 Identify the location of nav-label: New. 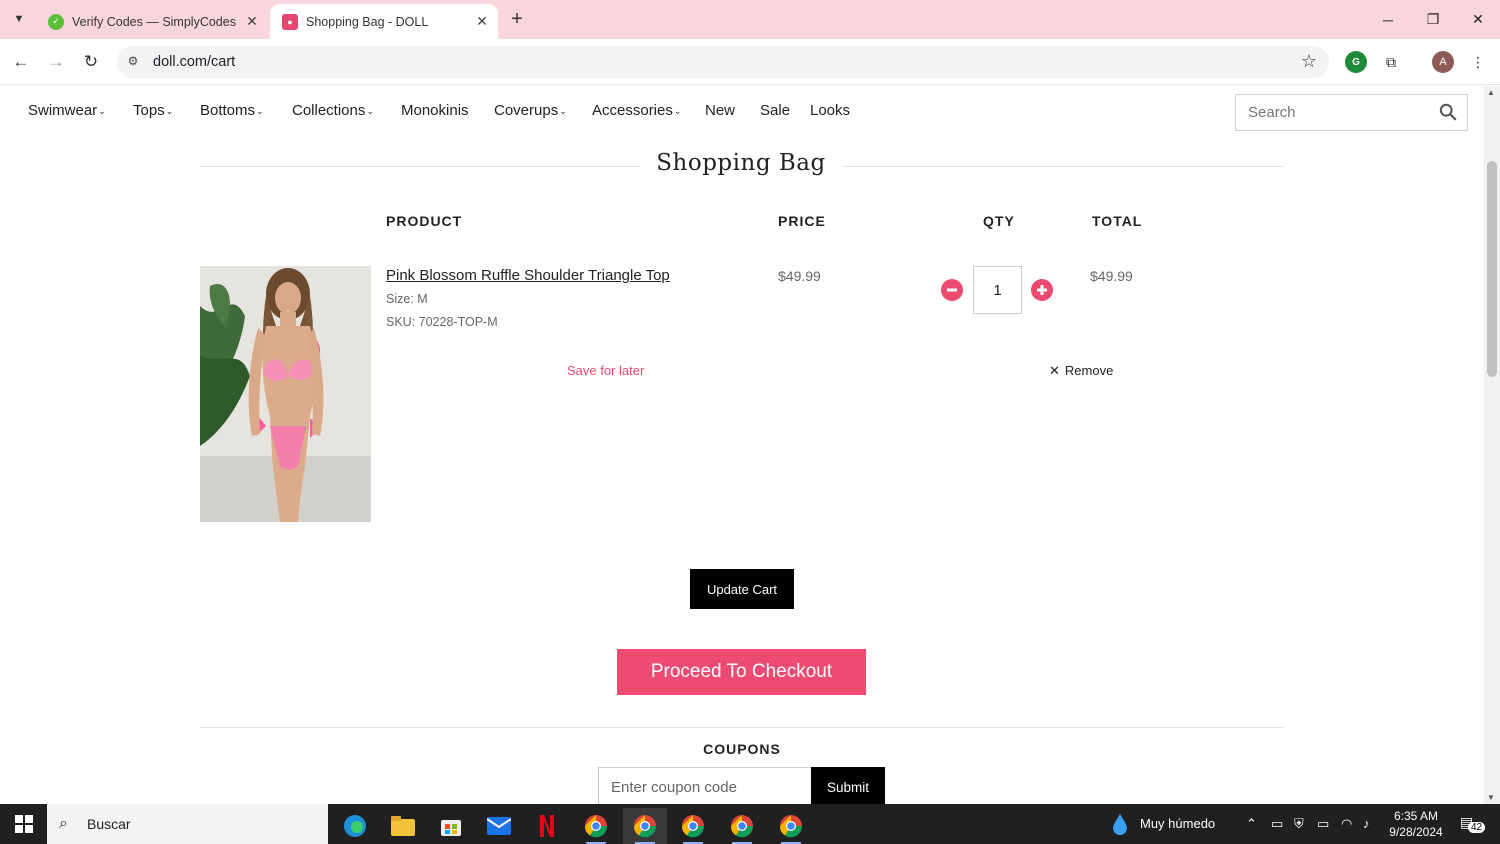
(720, 110).